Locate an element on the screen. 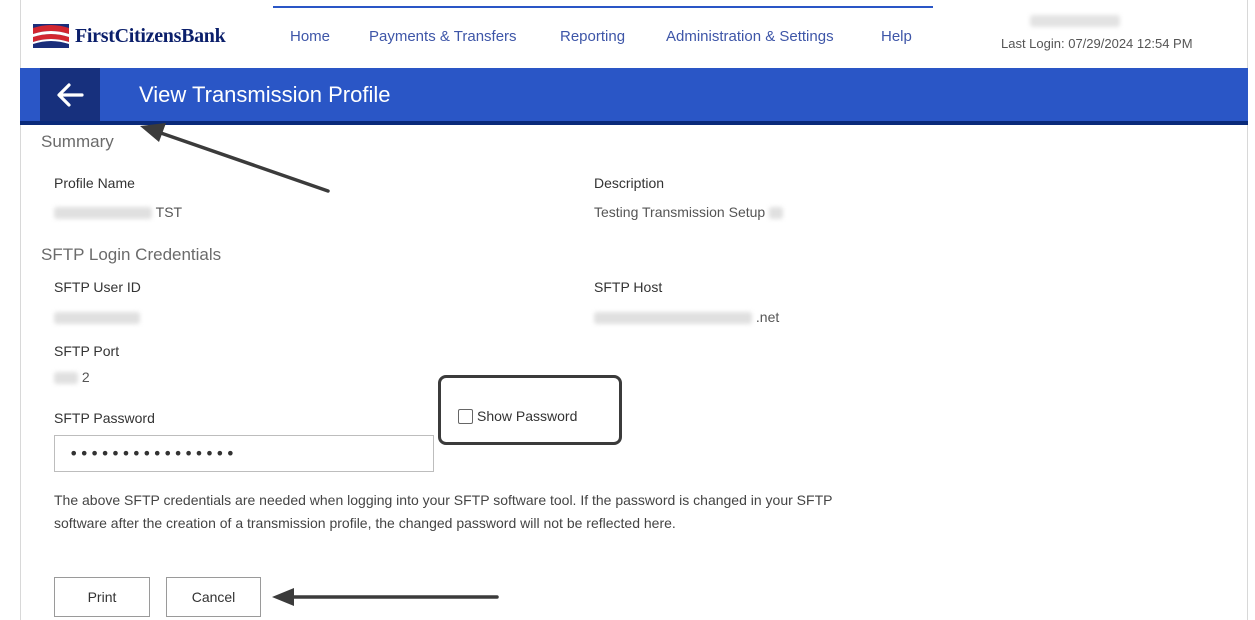 Image resolution: width=1255 pixels, height=620 pixels. description-value: Testing Transmission Setup is located at coordinates (689, 212).